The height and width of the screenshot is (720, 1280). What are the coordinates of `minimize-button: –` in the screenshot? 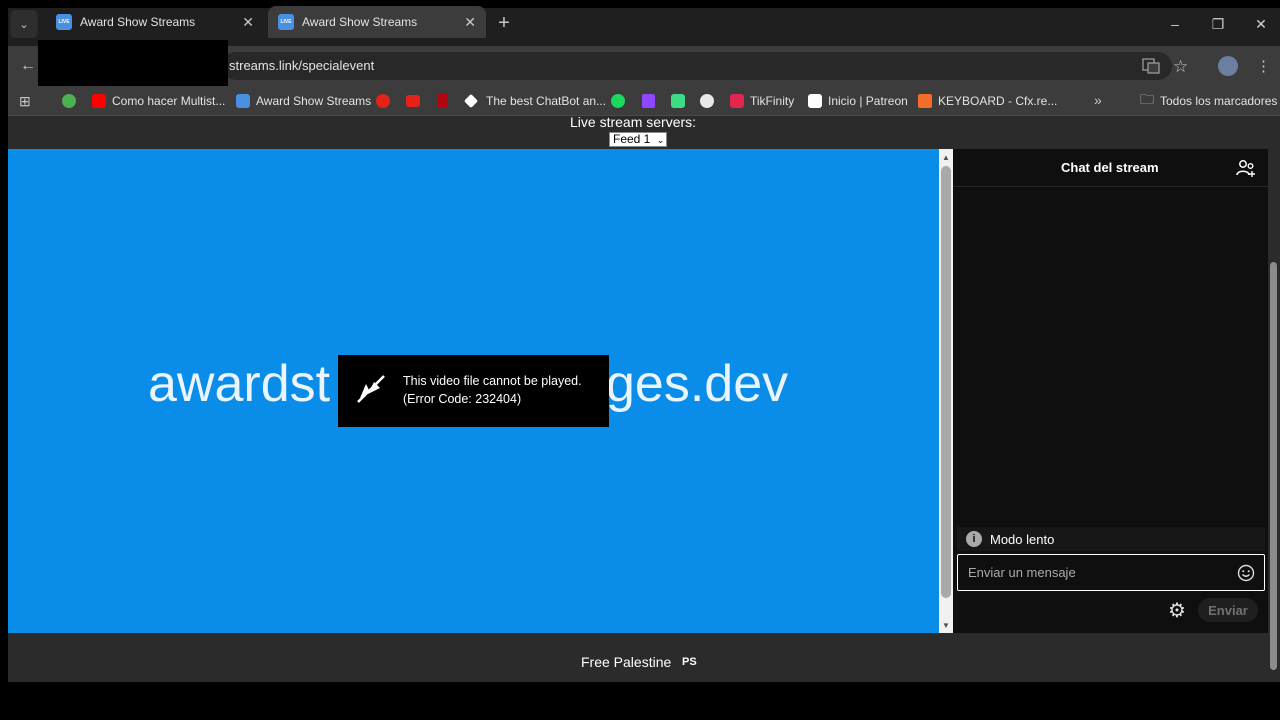 It's located at (1175, 24).